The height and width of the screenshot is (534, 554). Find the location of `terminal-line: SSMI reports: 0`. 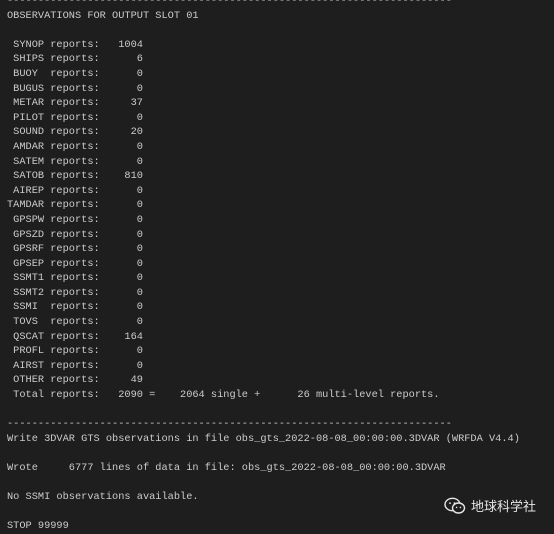

terminal-line: SSMI reports: 0 is located at coordinates (75, 307).